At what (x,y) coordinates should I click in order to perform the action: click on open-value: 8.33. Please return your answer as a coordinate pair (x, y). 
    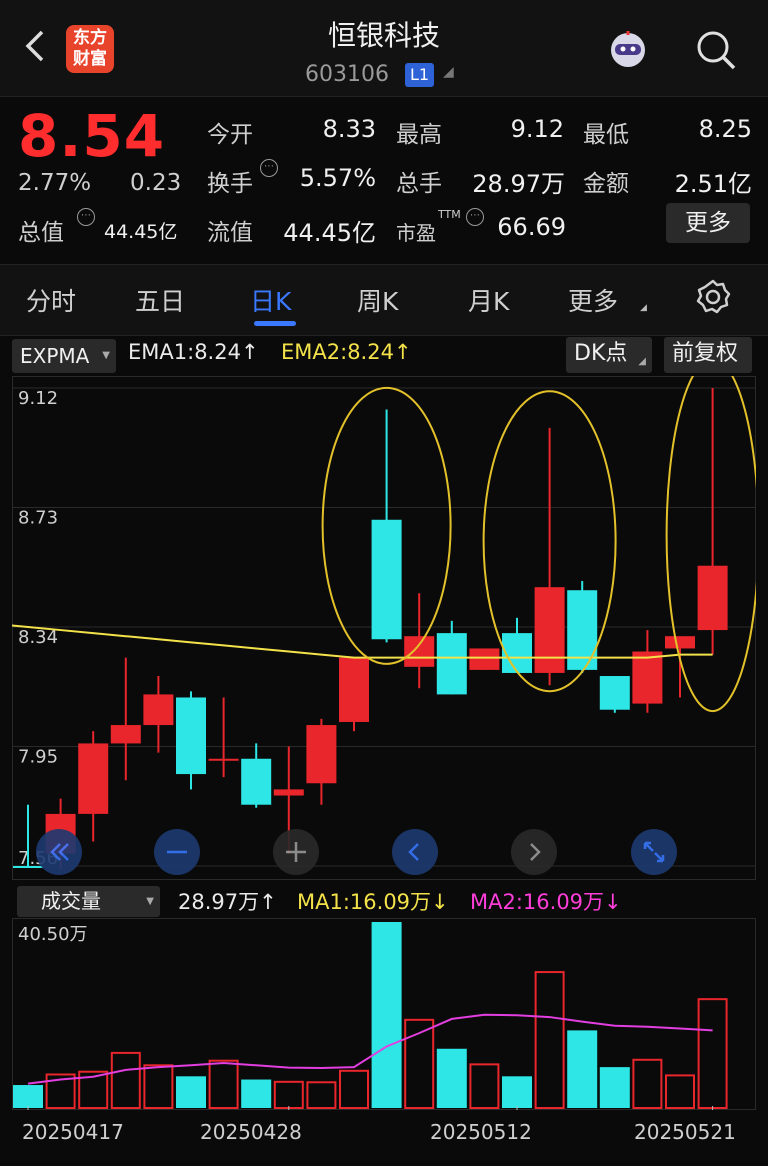
    Looking at the image, I should click on (349, 129).